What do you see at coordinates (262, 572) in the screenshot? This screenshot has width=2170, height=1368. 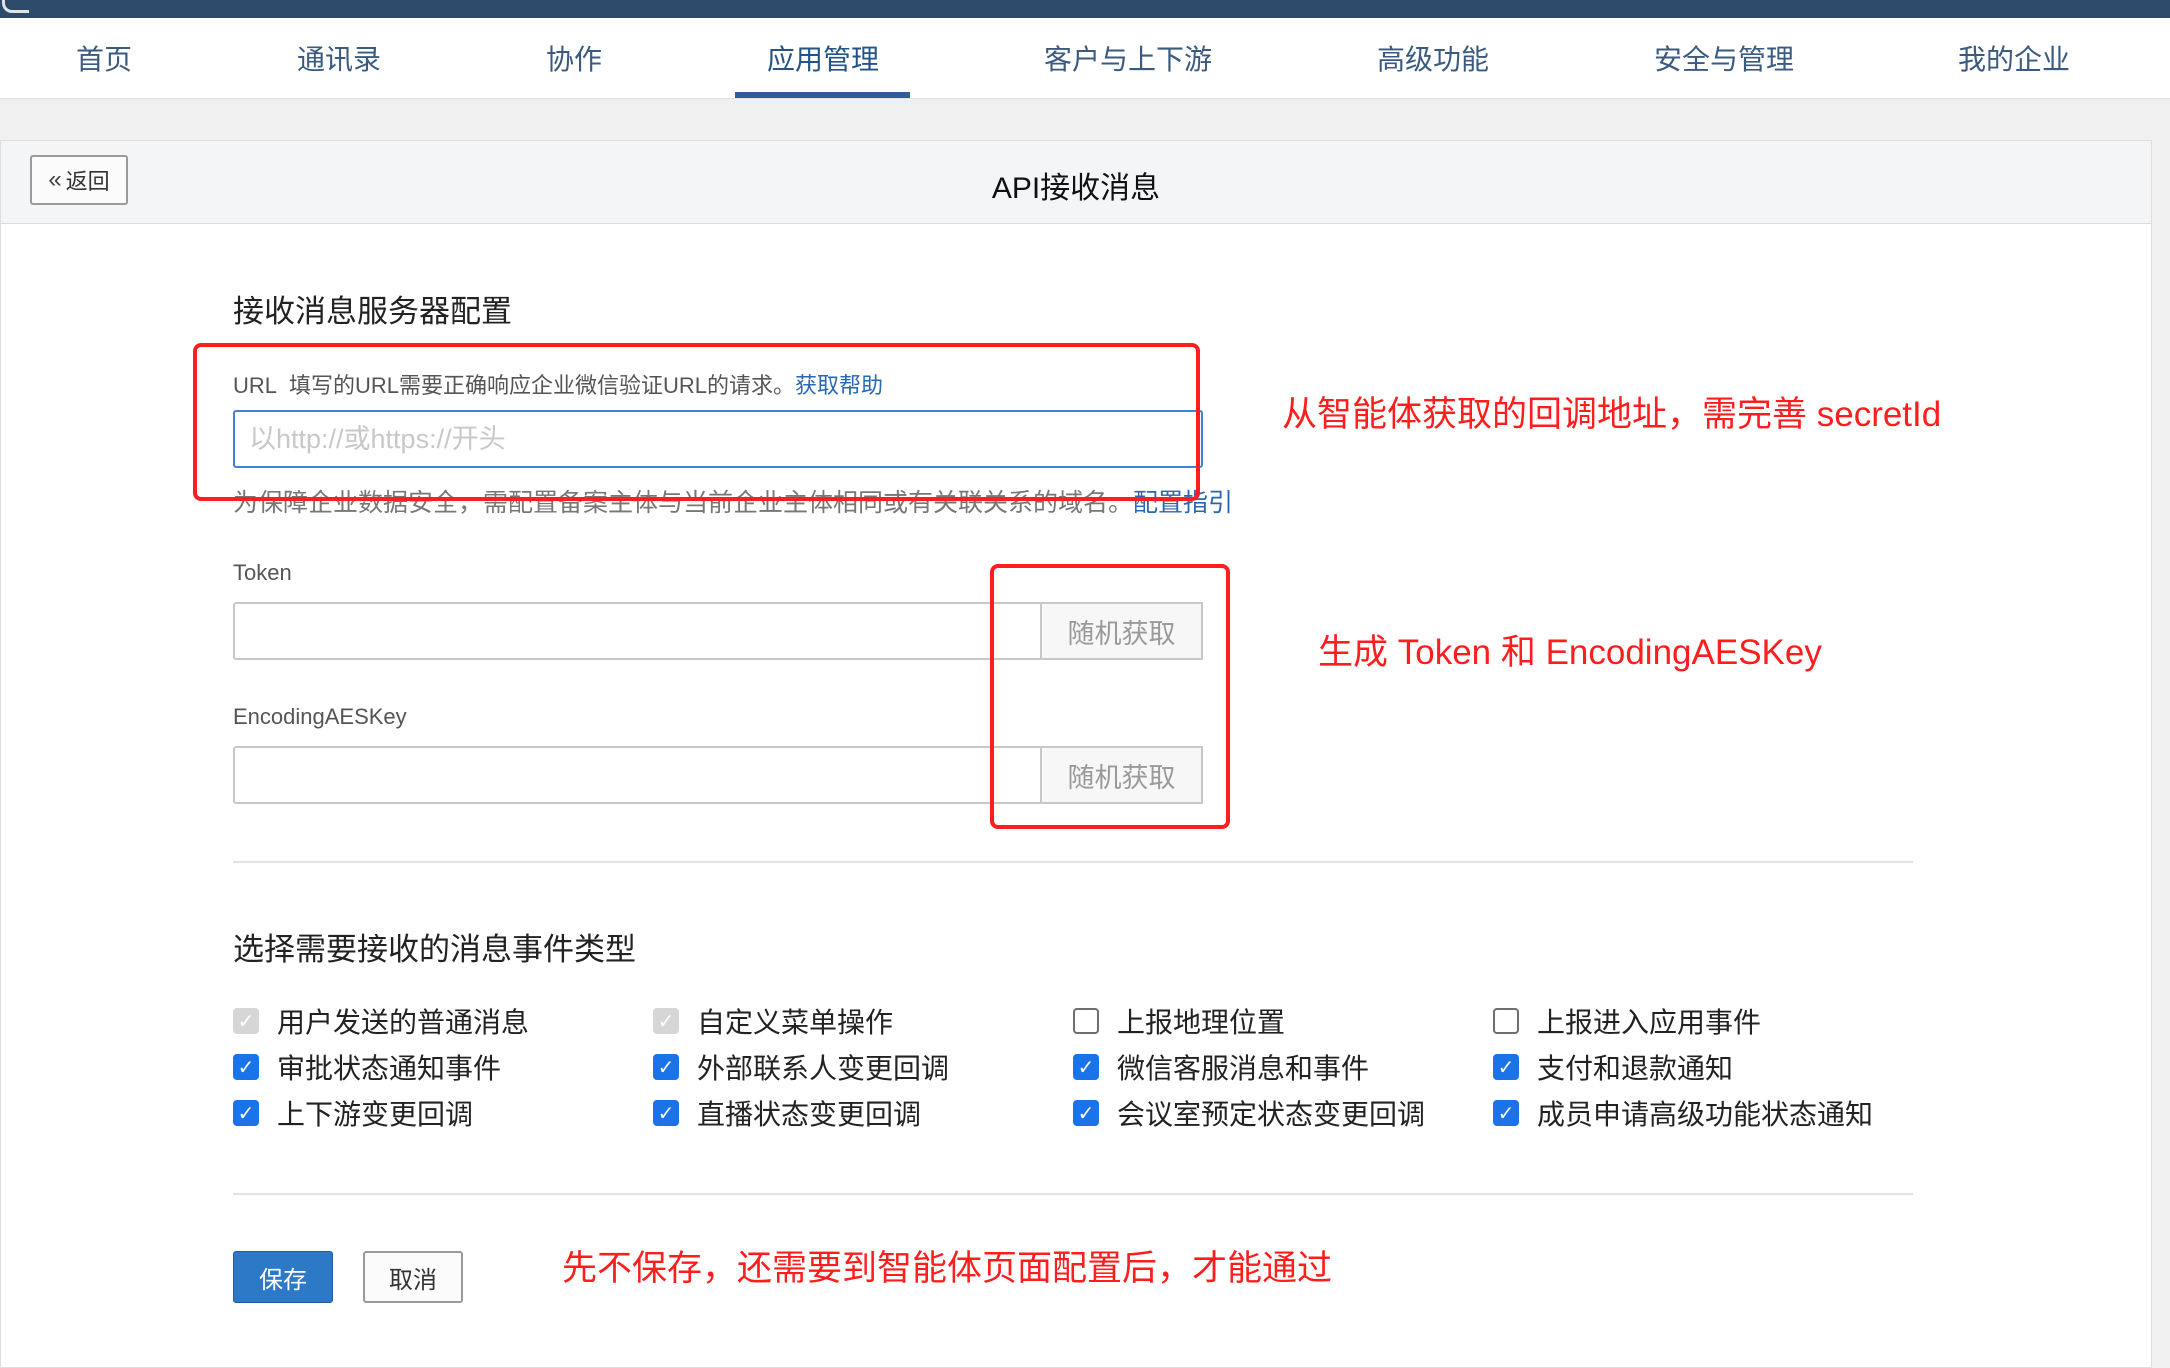 I see `token-label: Token` at bounding box center [262, 572].